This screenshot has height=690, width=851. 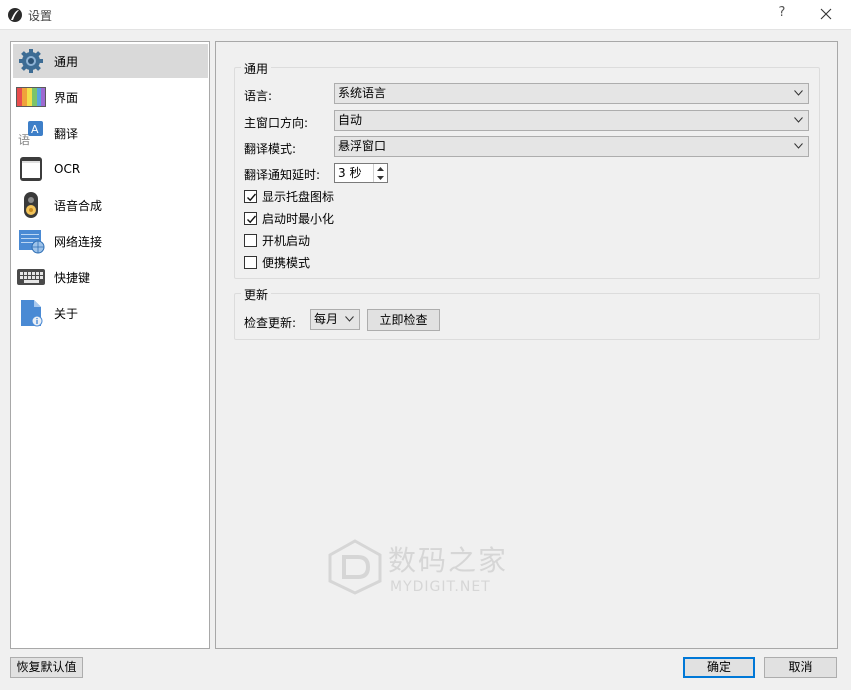 I want to click on about-icon, so click(x=31, y=313).